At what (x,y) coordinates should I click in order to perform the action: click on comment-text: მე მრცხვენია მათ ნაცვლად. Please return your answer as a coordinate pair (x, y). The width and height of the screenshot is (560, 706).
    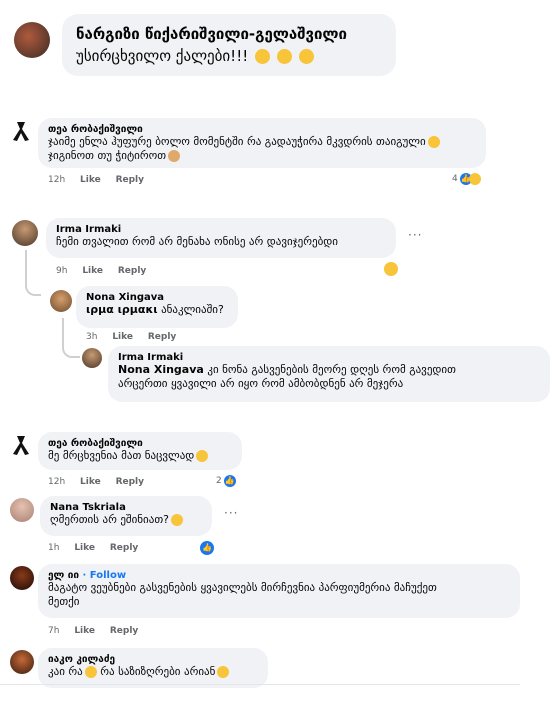
    Looking at the image, I should click on (140, 456).